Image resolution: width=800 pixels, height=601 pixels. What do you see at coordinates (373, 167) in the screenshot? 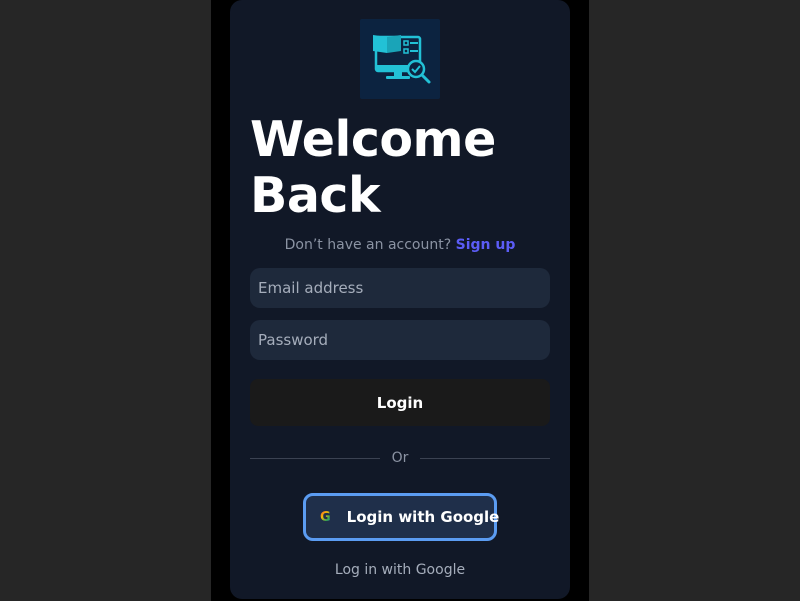
I see `page-title: Welcome Back` at bounding box center [373, 167].